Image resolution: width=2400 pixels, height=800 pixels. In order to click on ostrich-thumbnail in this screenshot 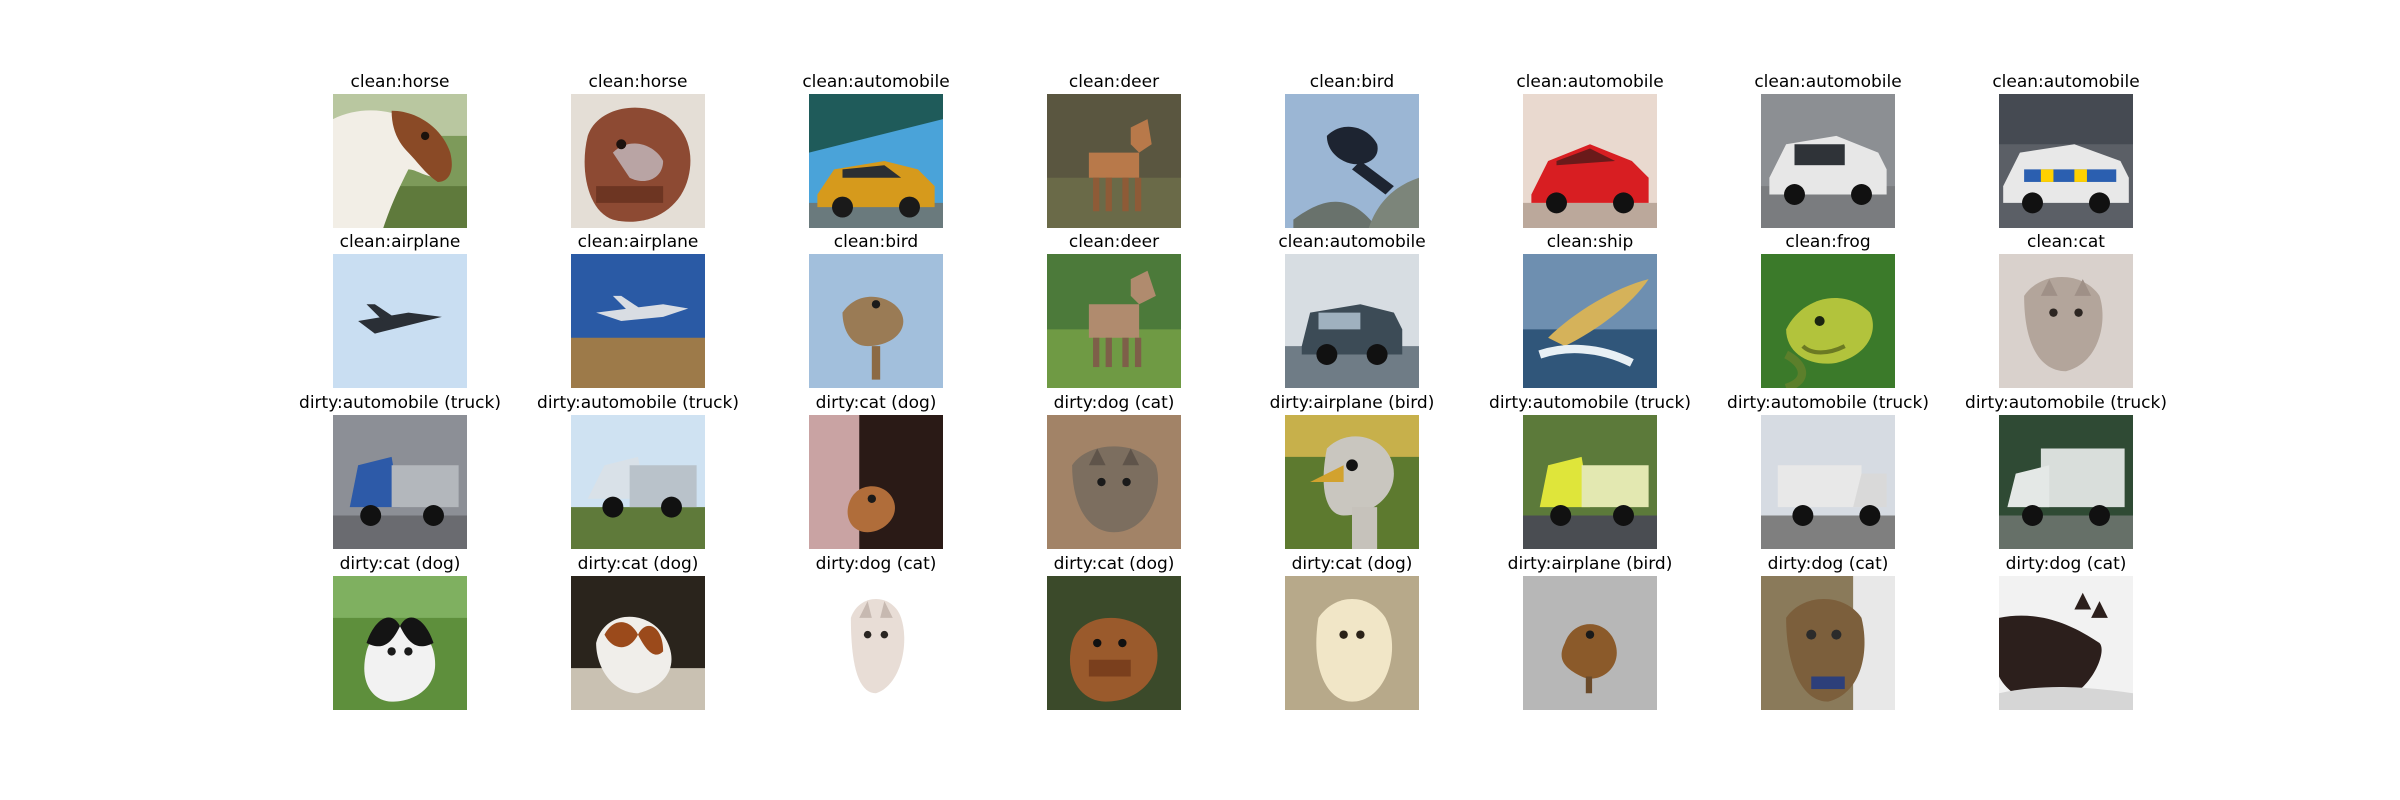, I will do `click(1352, 482)`.